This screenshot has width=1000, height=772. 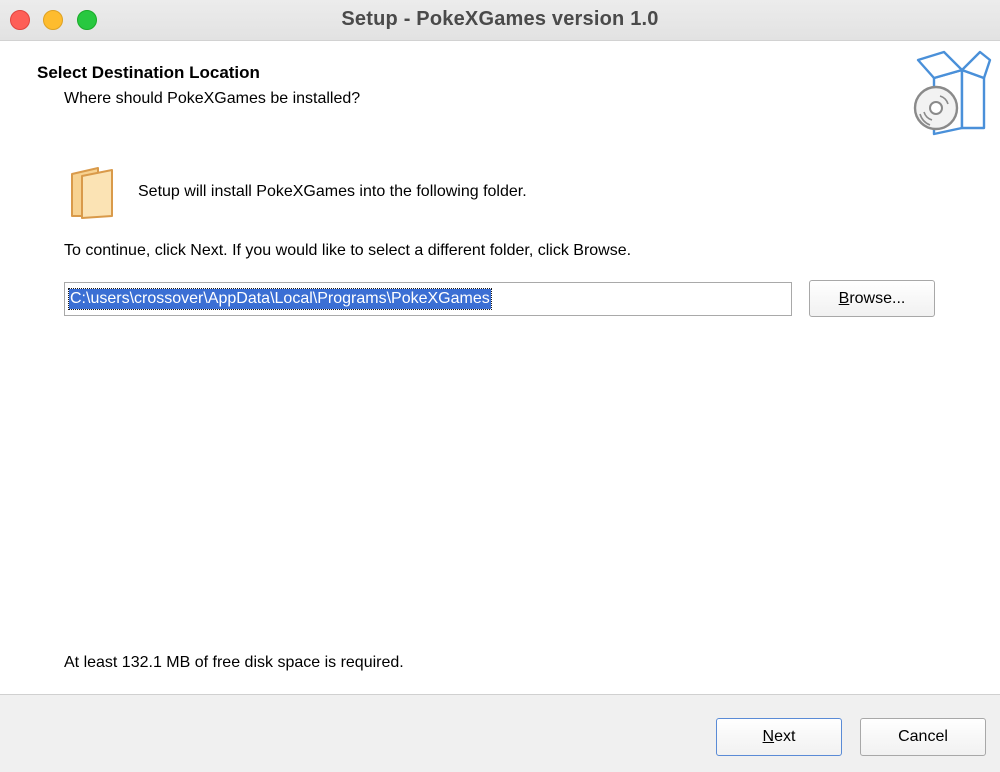 I want to click on next-button: Next, so click(x=779, y=737).